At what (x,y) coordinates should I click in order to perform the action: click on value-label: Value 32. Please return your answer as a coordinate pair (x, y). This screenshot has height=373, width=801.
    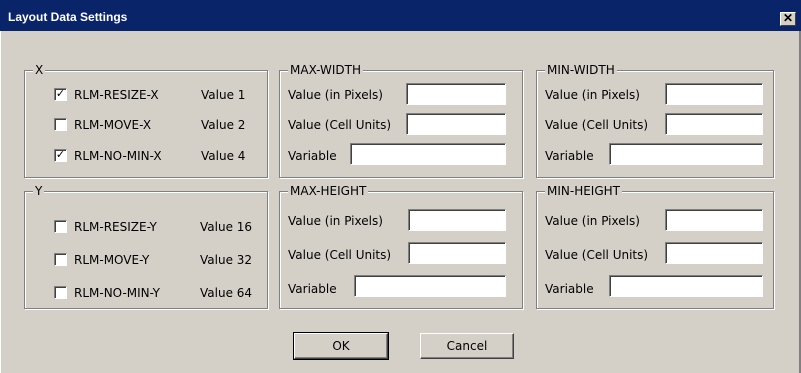
    Looking at the image, I should click on (226, 260).